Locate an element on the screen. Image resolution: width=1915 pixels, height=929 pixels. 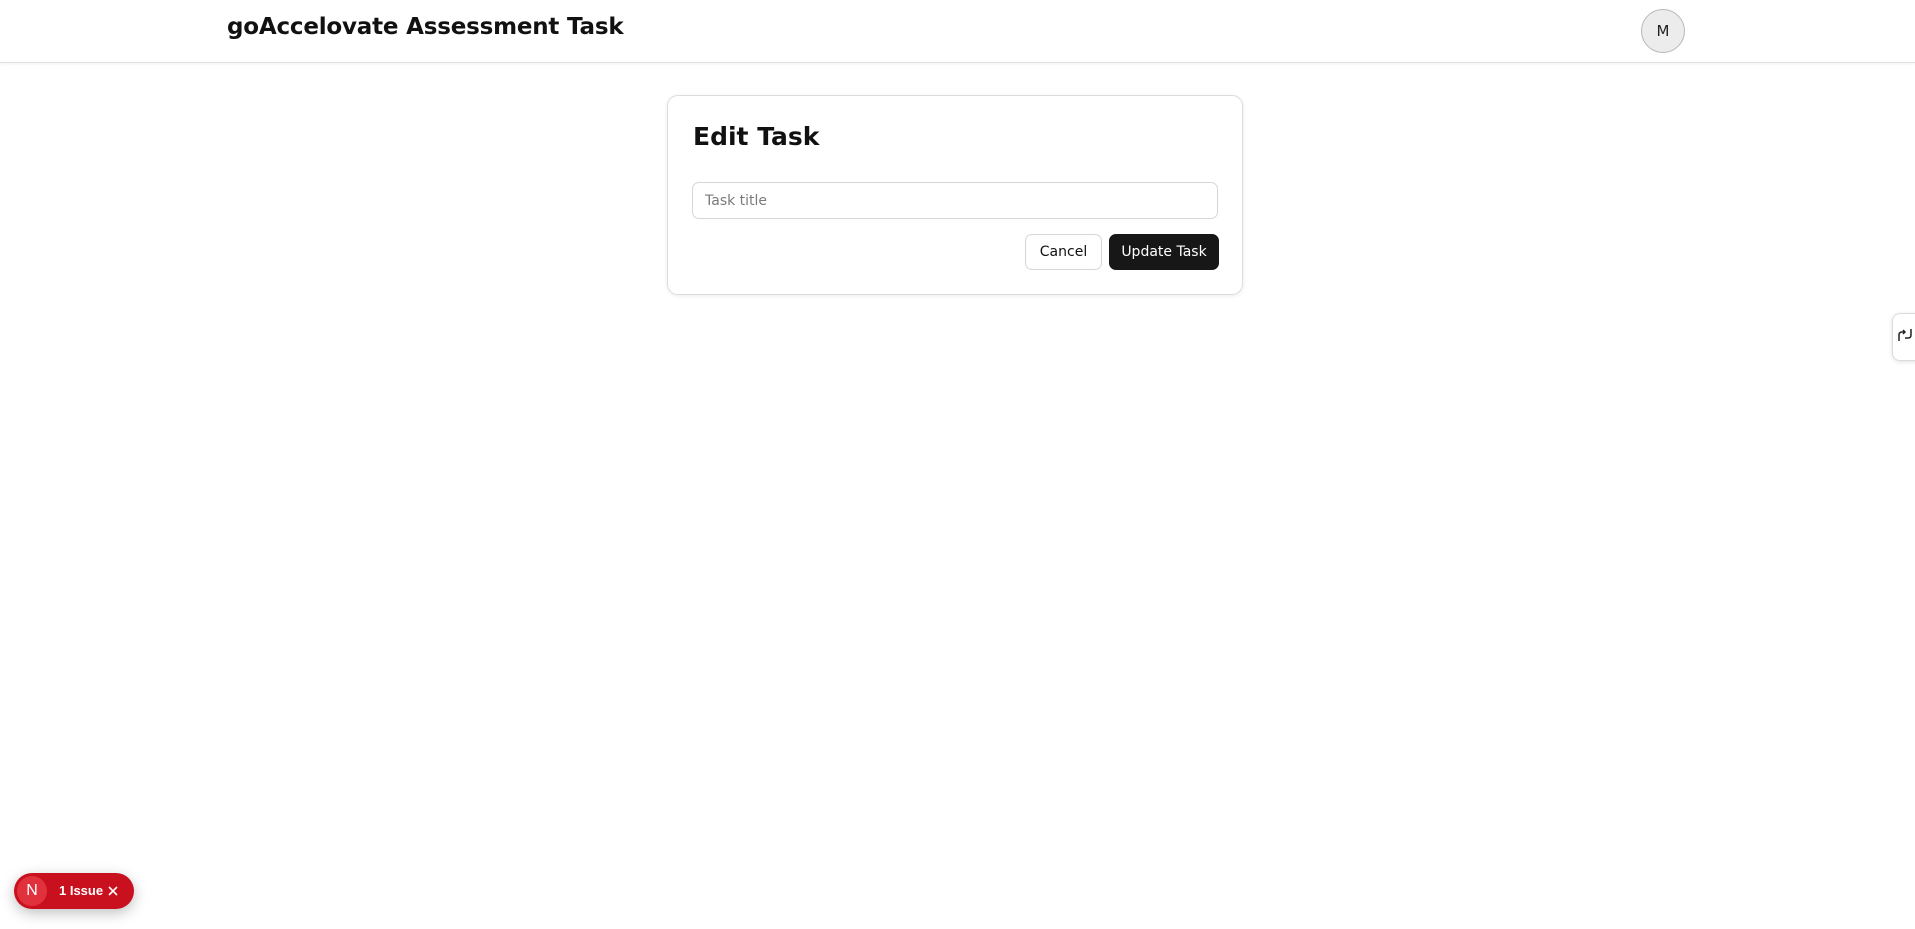
split-route-icon is located at coordinates (1905, 337).